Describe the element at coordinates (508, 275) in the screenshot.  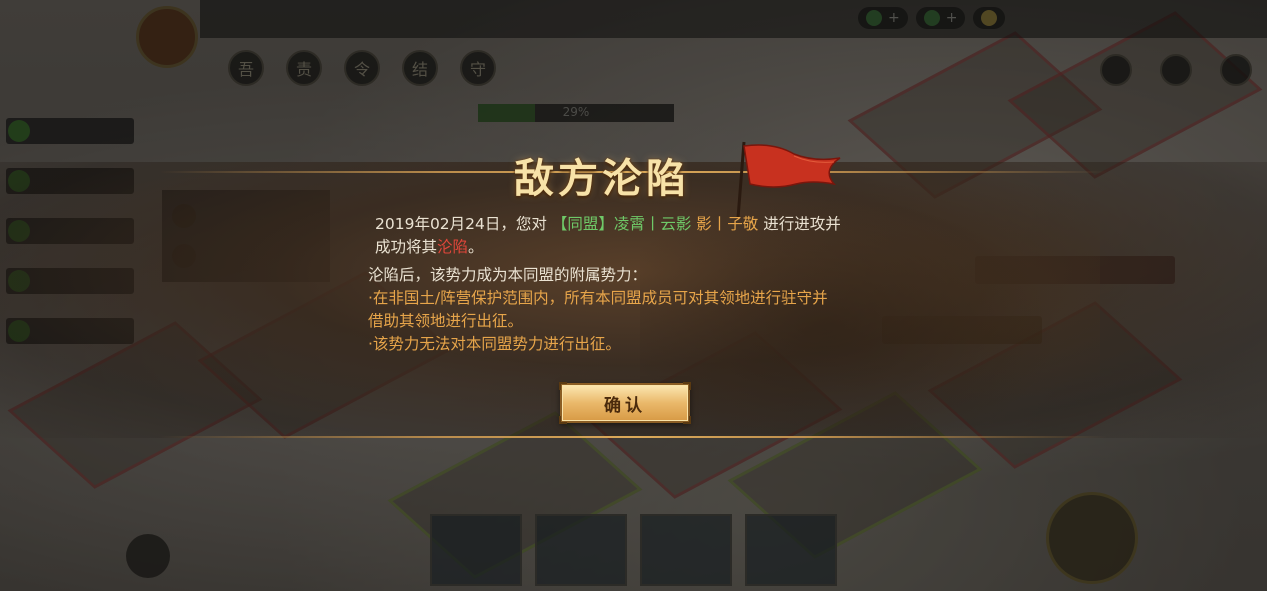
I see `effect-heading: 沦陷后，该势力成为本同盟的附属势力：` at that location.